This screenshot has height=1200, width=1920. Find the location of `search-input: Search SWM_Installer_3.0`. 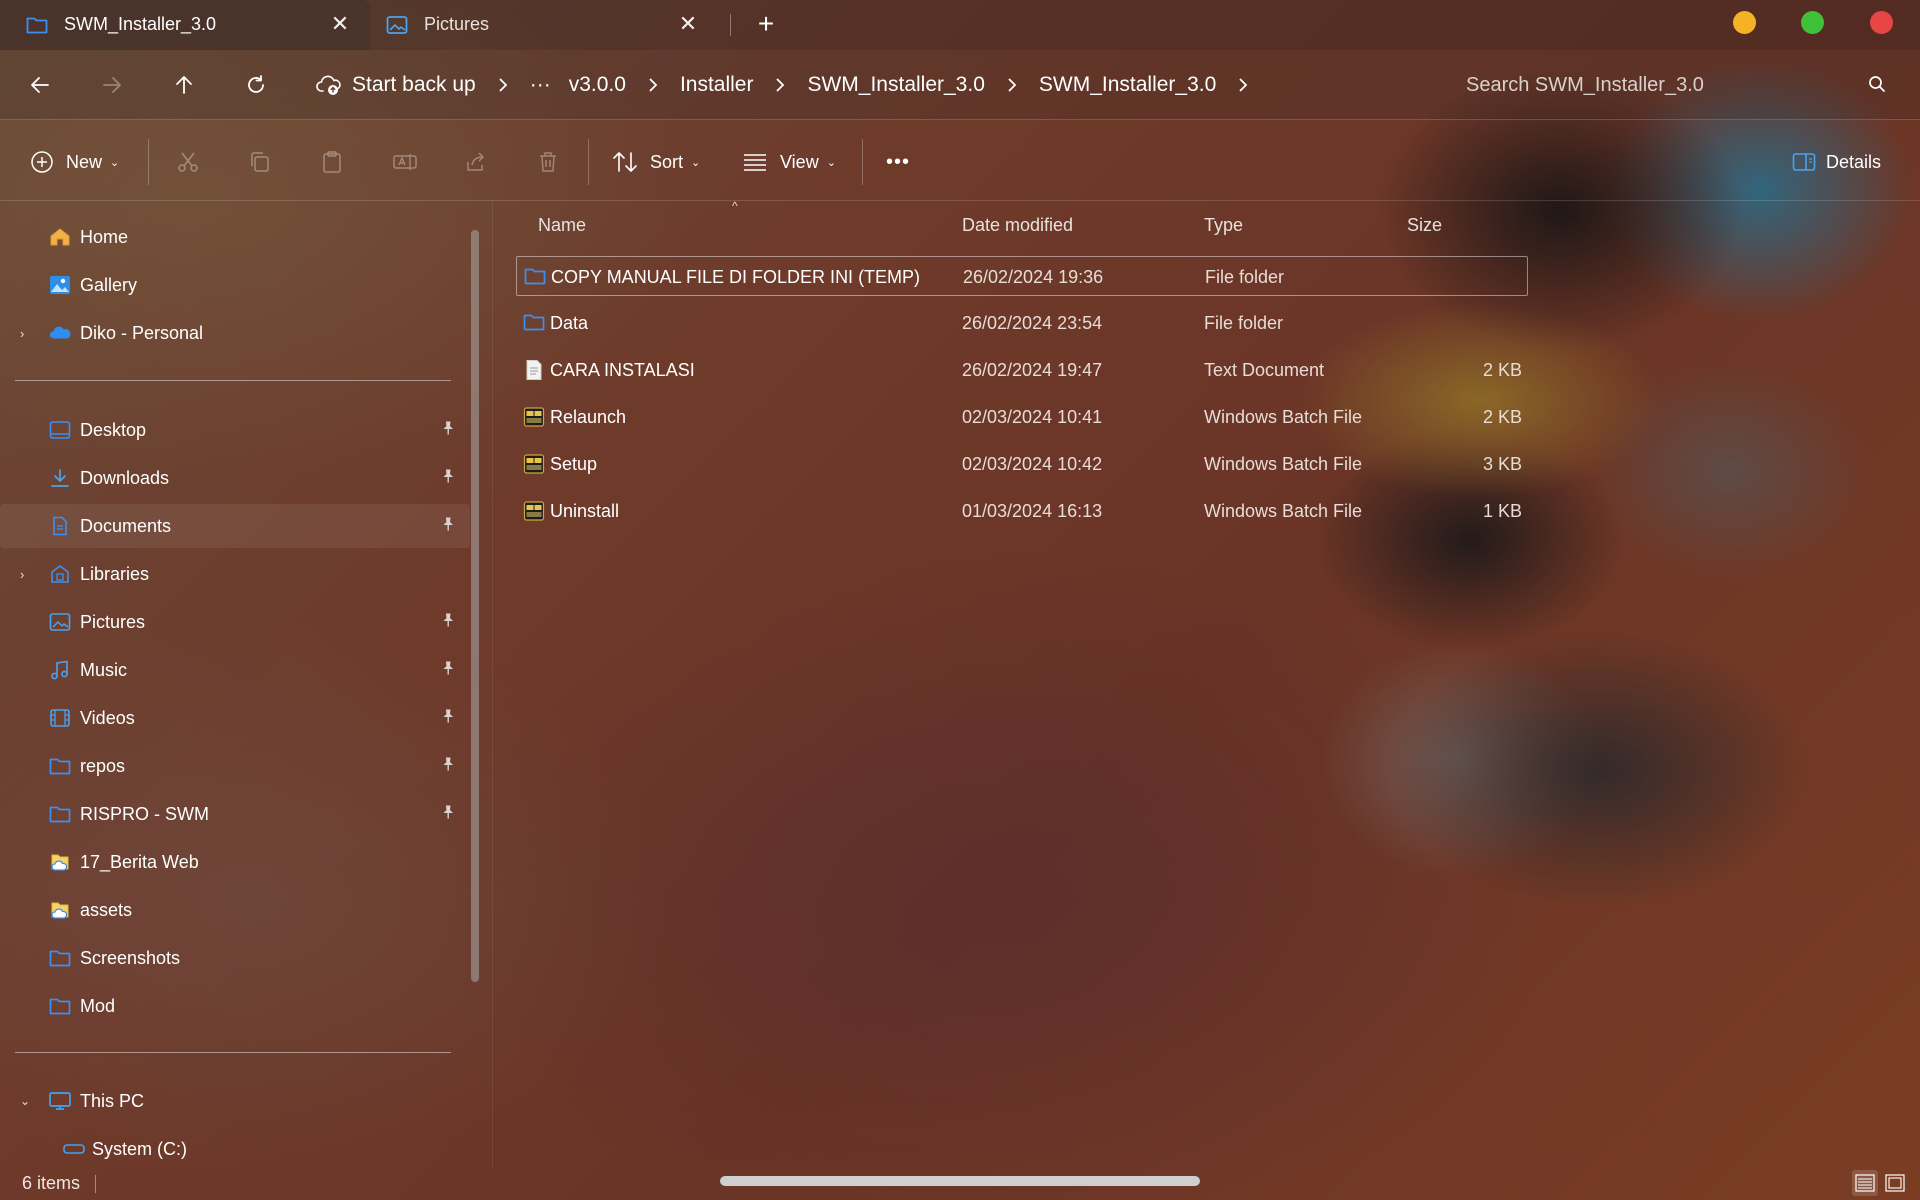

search-input: Search SWM_Installer_3.0 is located at coordinates (1670, 85).